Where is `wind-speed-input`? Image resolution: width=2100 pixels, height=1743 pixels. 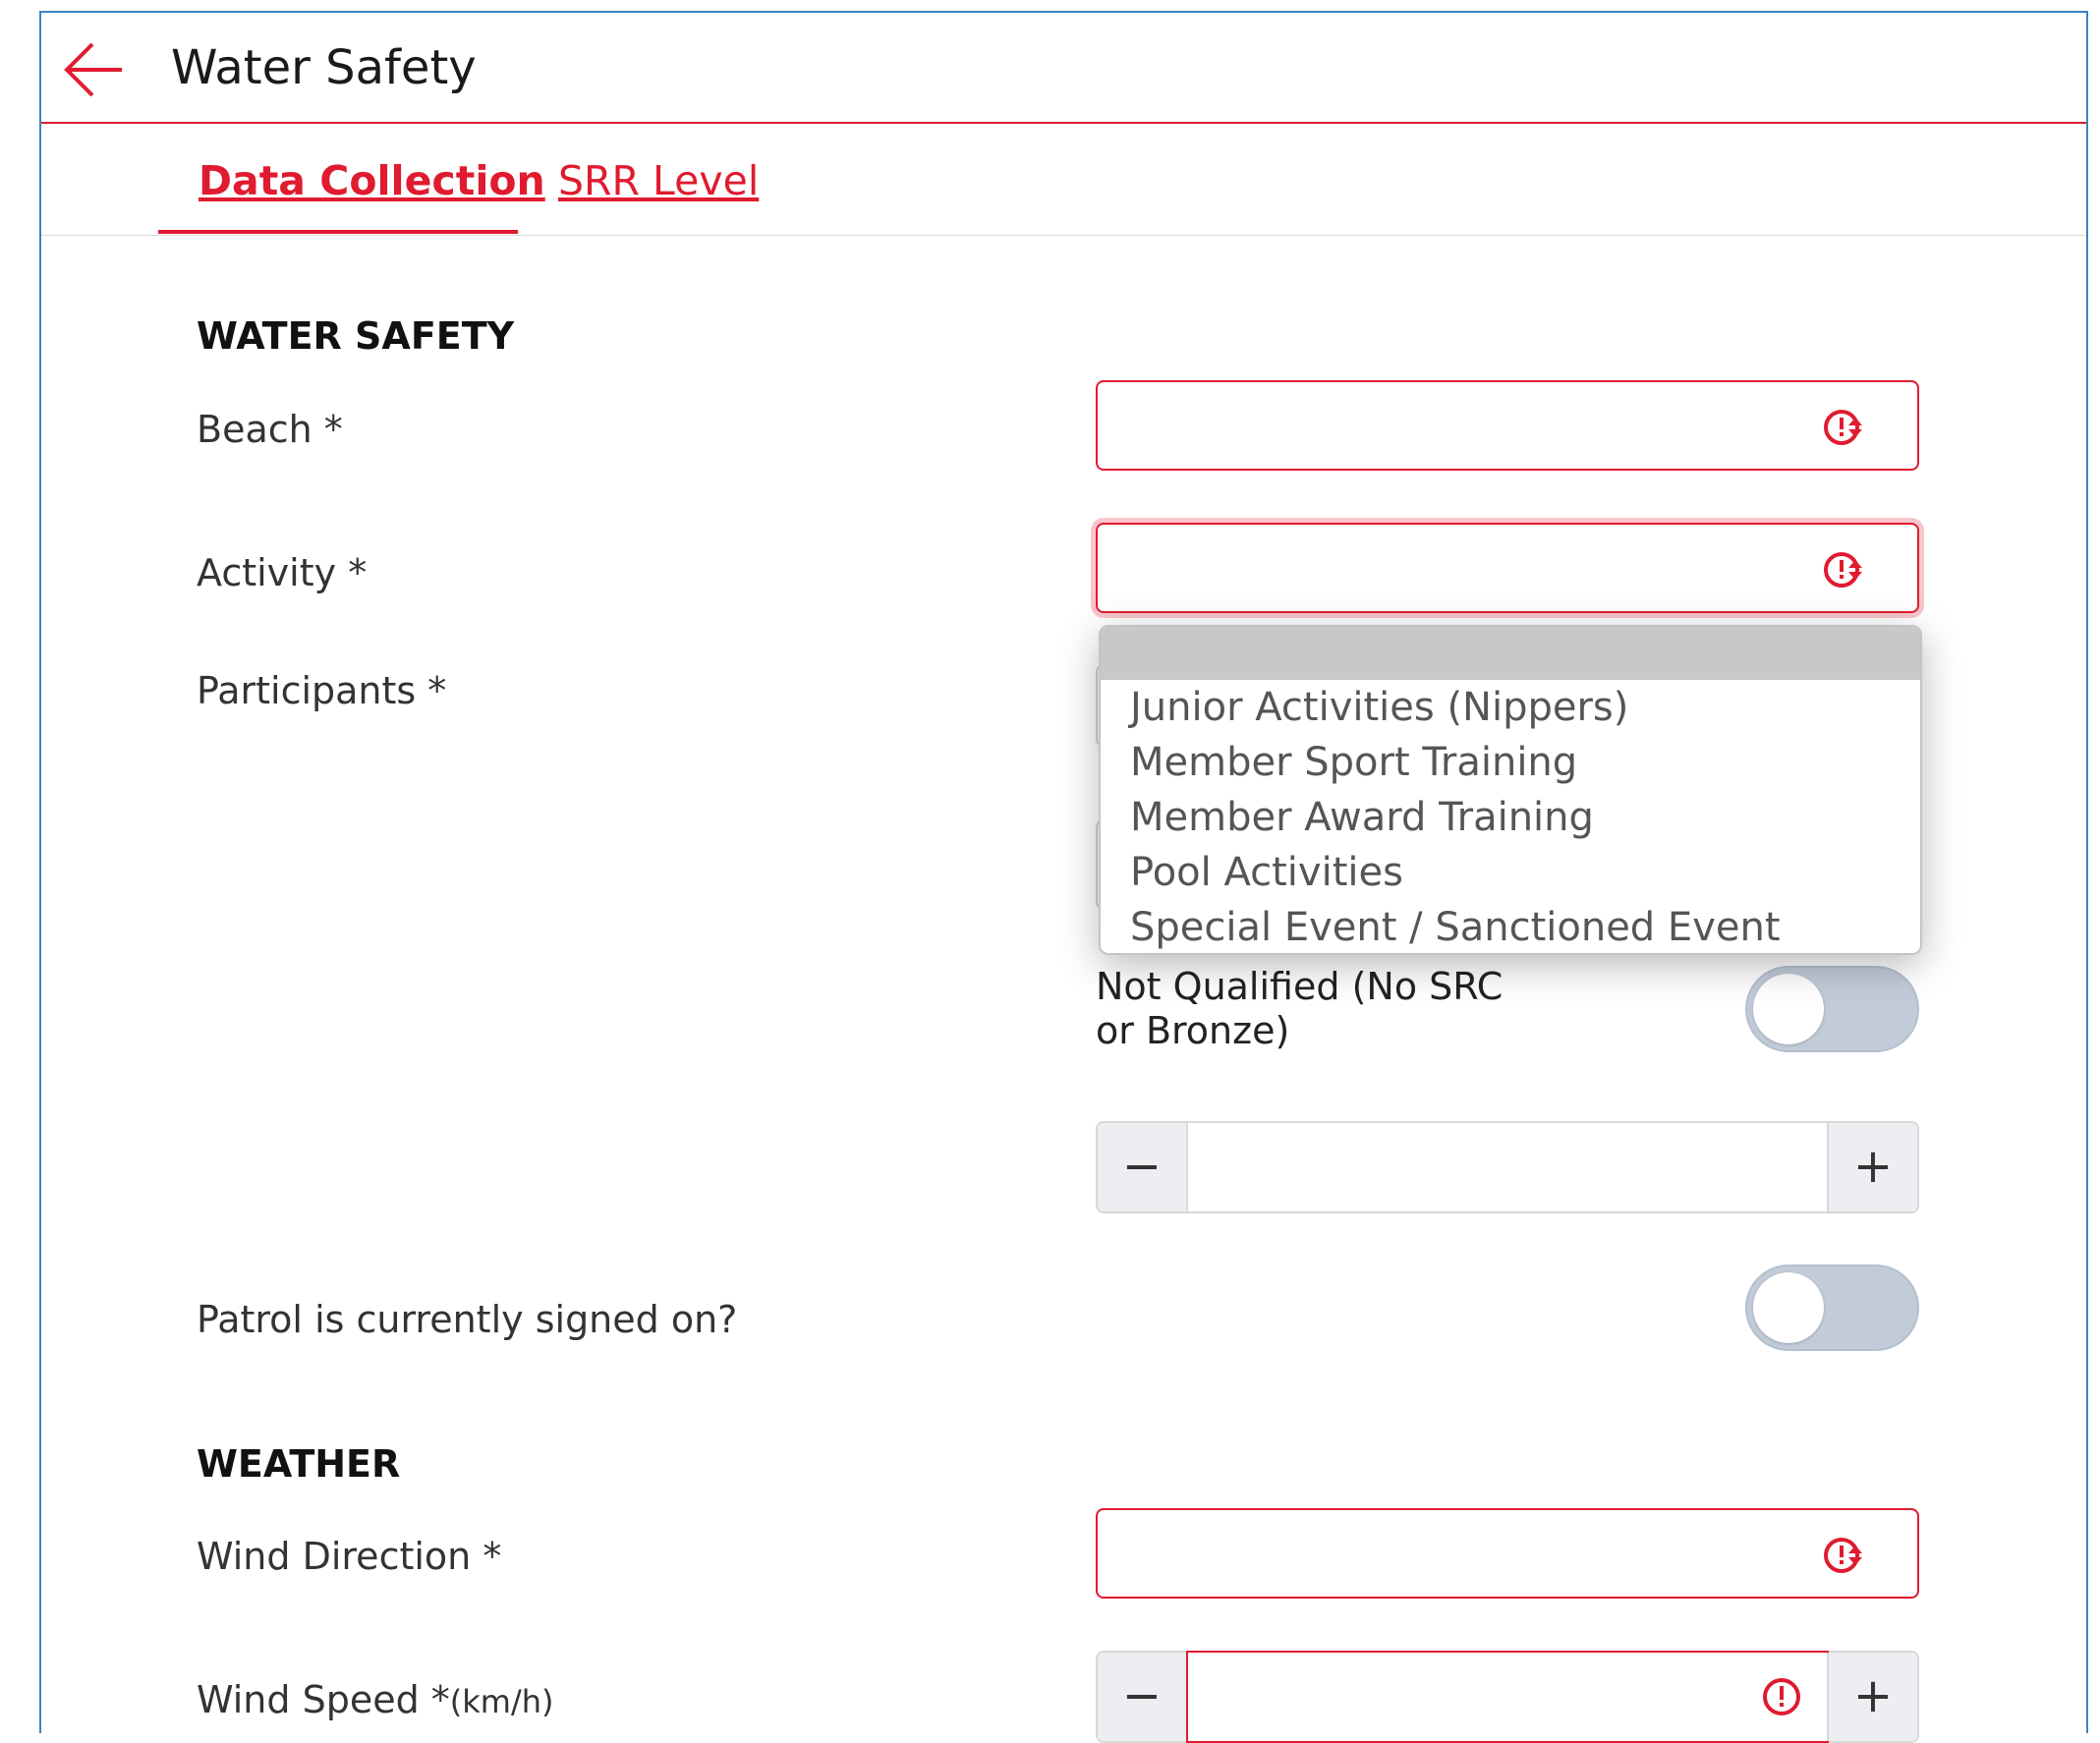 wind-speed-input is located at coordinates (1507, 1697).